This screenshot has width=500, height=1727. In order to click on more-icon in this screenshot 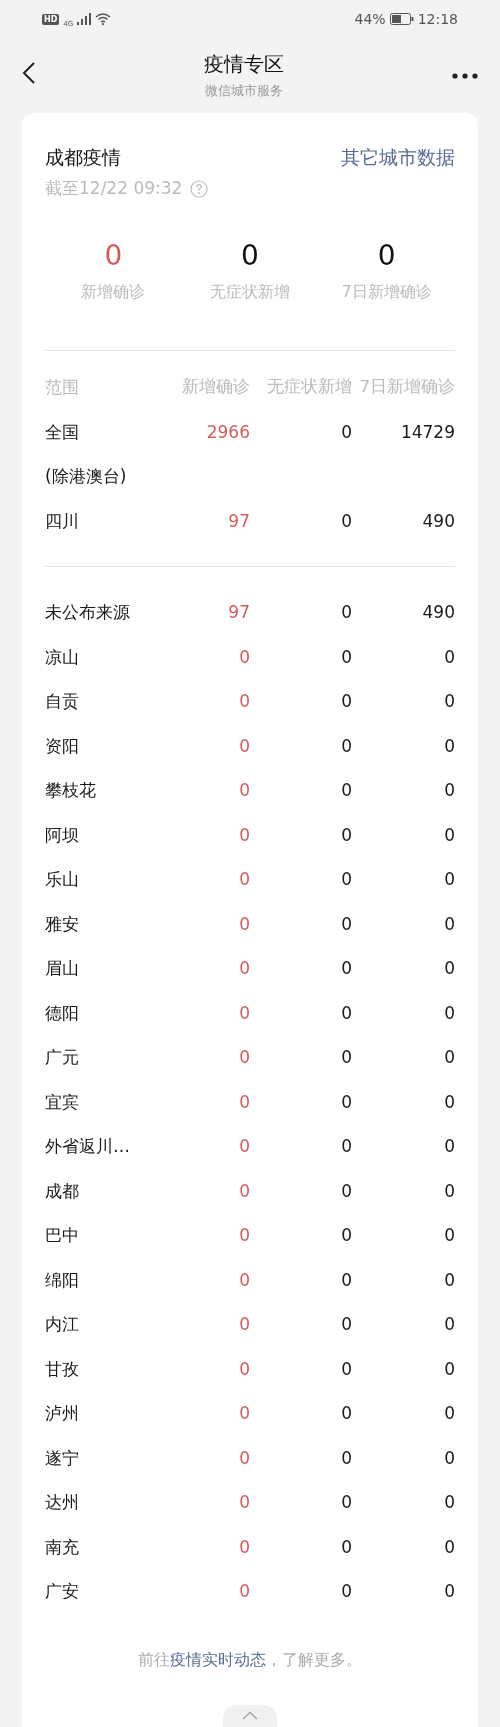, I will do `click(465, 75)`.